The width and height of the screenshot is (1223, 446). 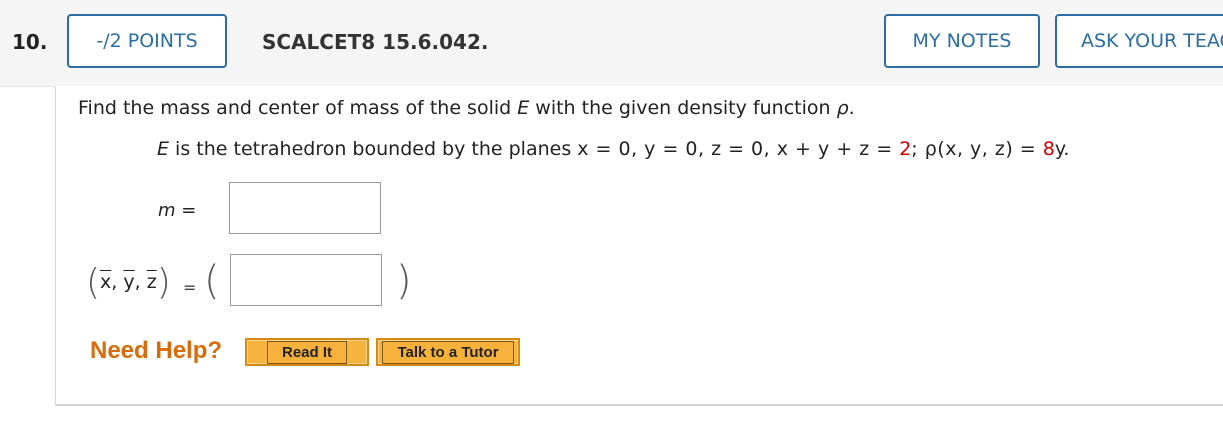 I want to click on statement-text: is the tetrahedron bounded by the planes, so click(x=373, y=149).